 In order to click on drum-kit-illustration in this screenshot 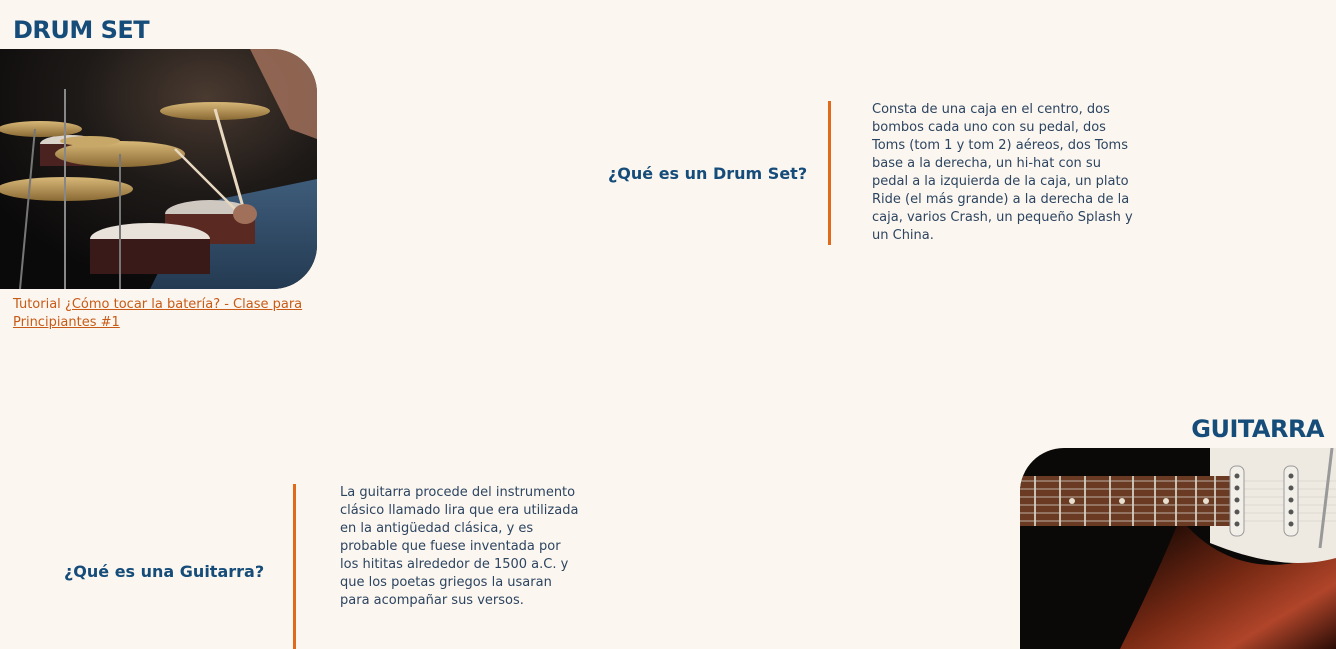, I will do `click(158, 169)`.